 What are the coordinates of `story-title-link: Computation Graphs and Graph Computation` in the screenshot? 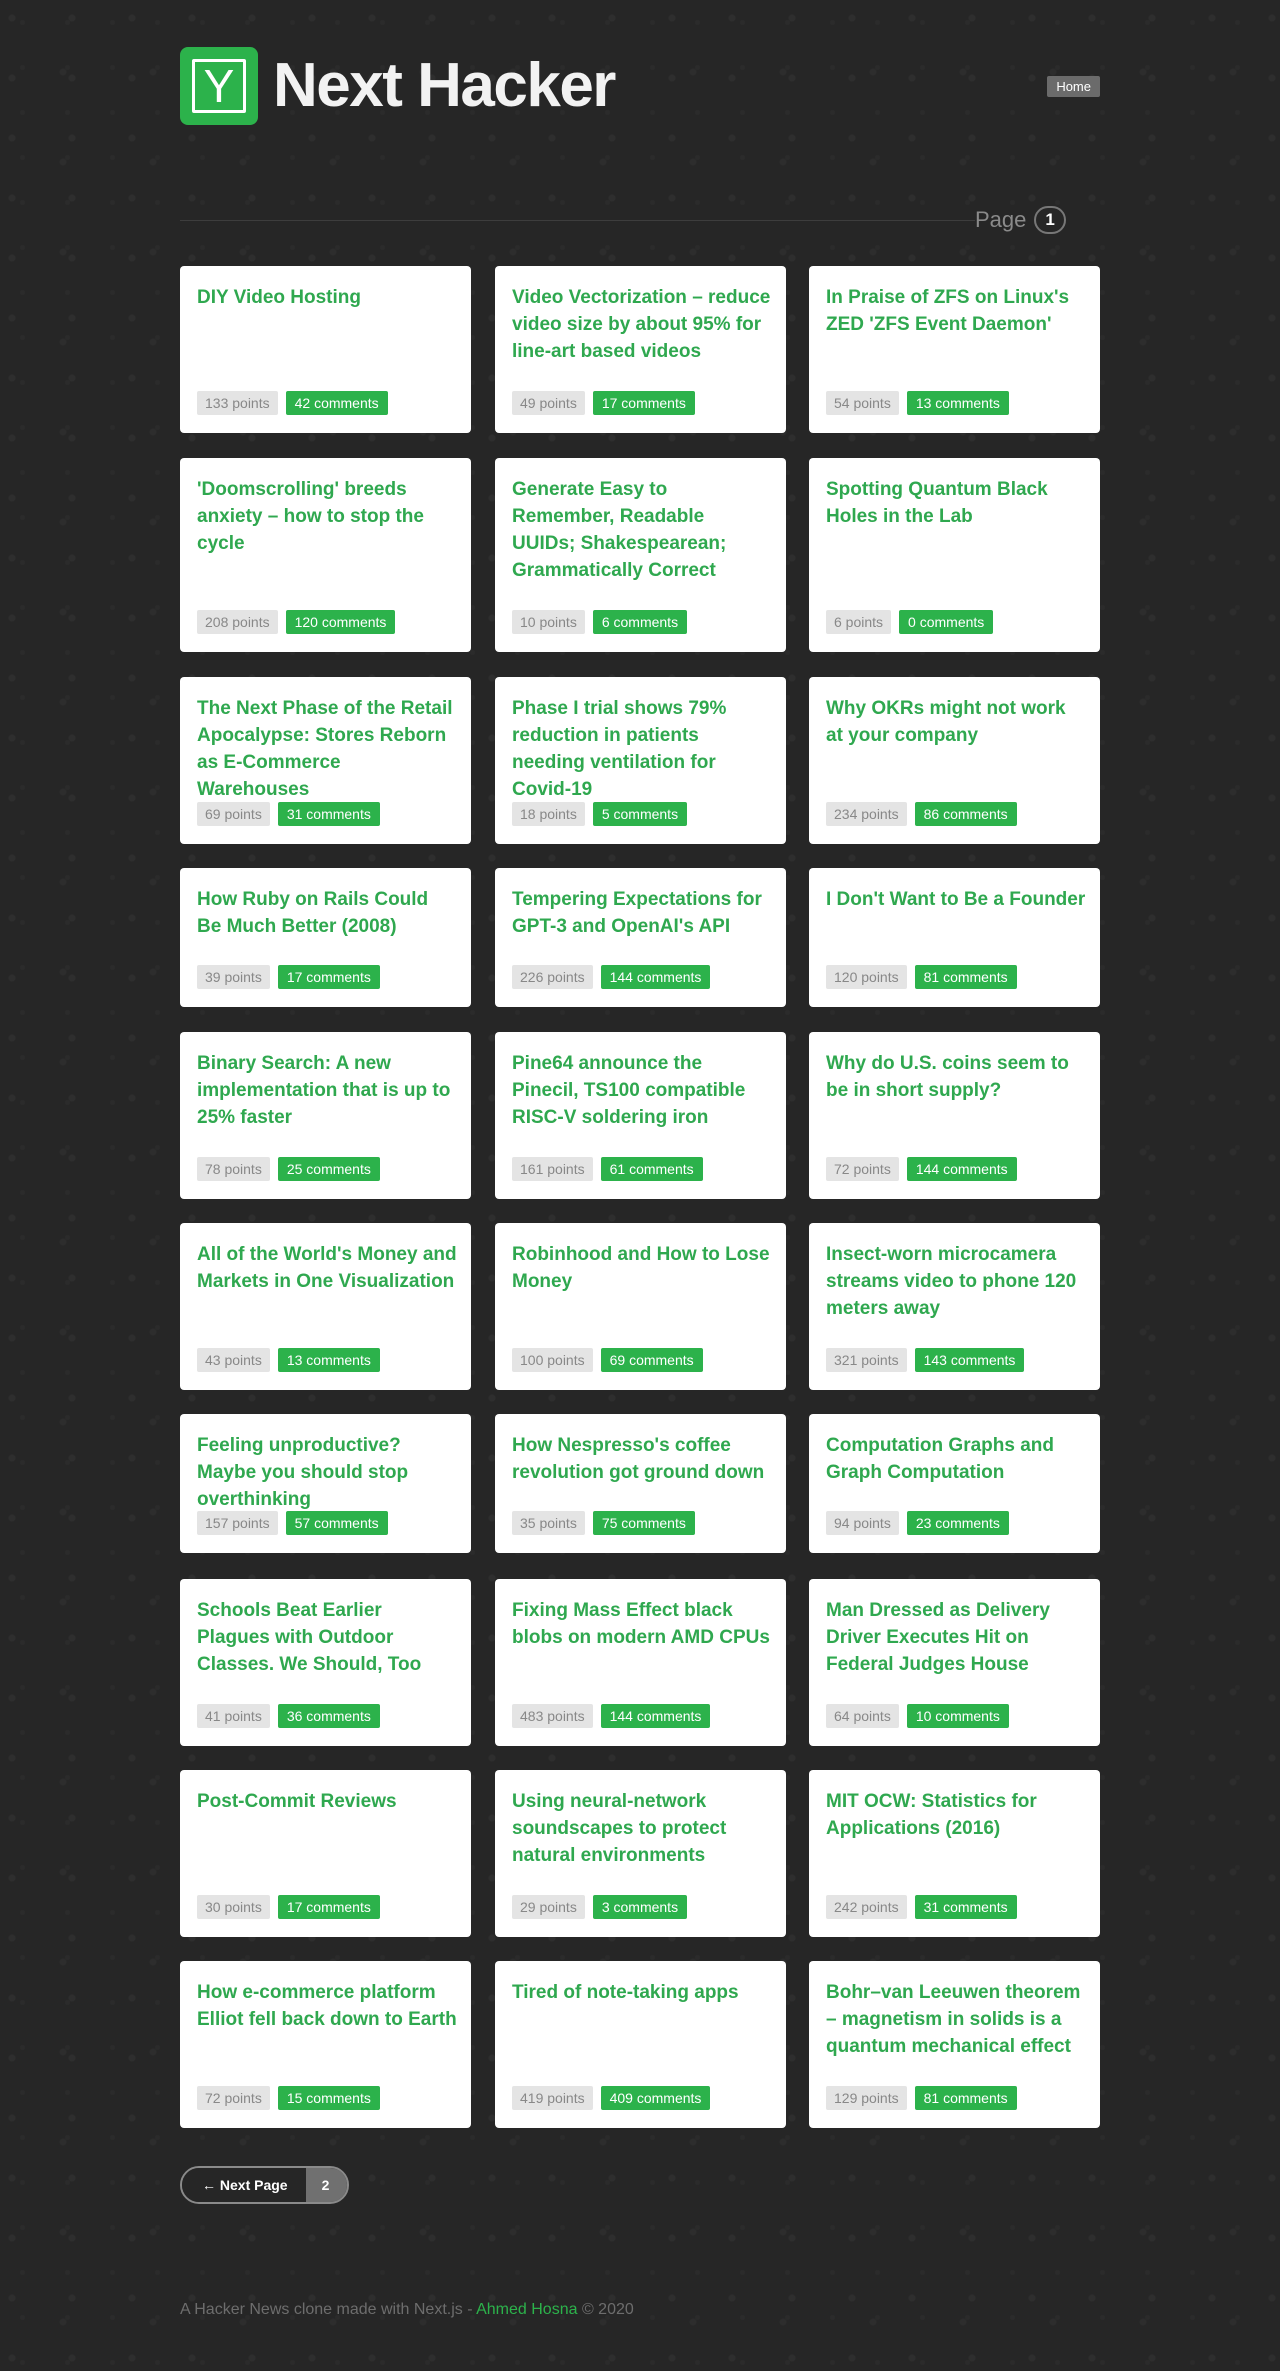 It's located at (956, 1459).